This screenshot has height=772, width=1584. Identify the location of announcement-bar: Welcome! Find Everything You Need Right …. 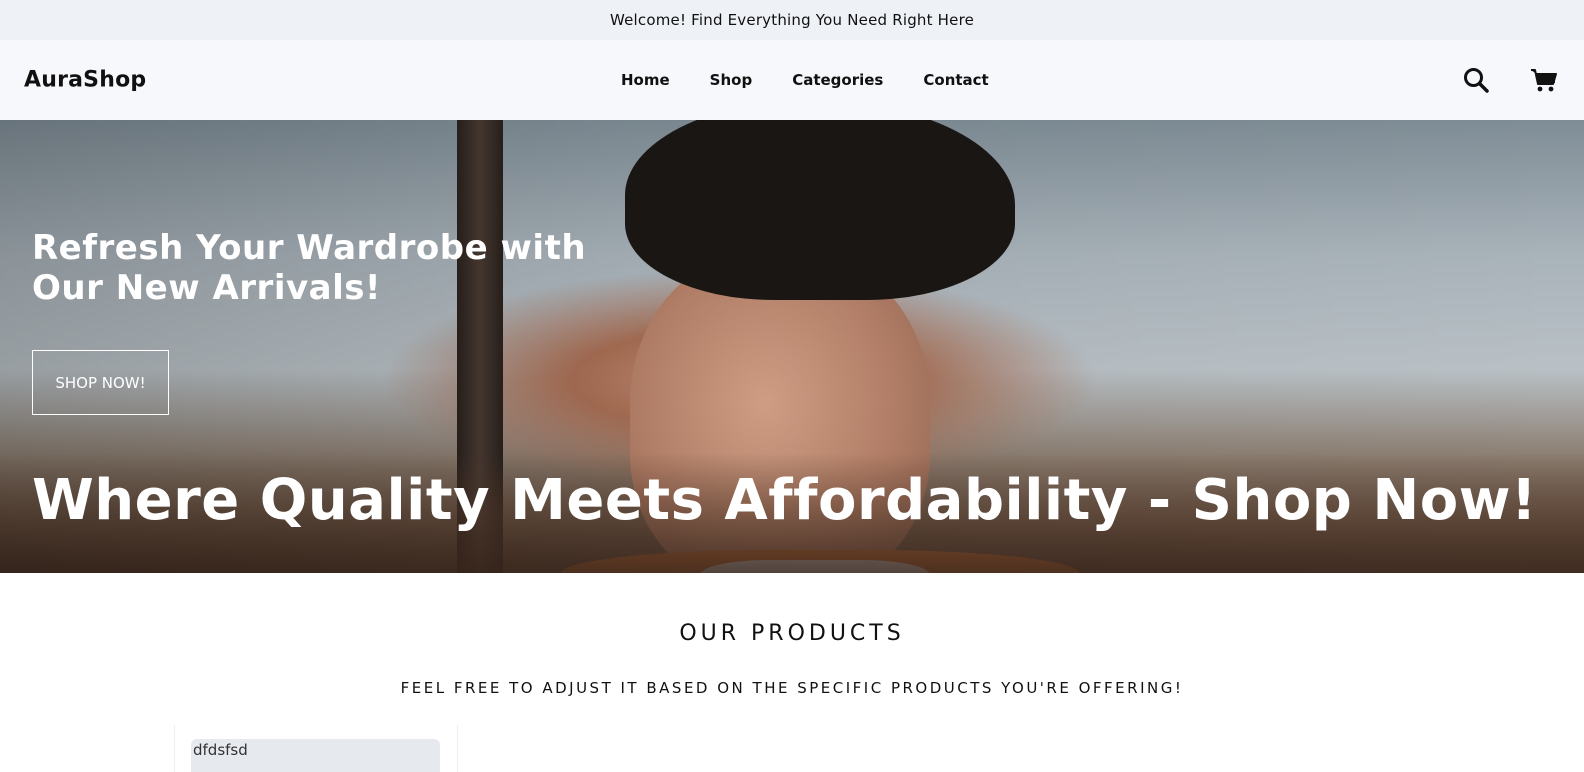
(792, 20).